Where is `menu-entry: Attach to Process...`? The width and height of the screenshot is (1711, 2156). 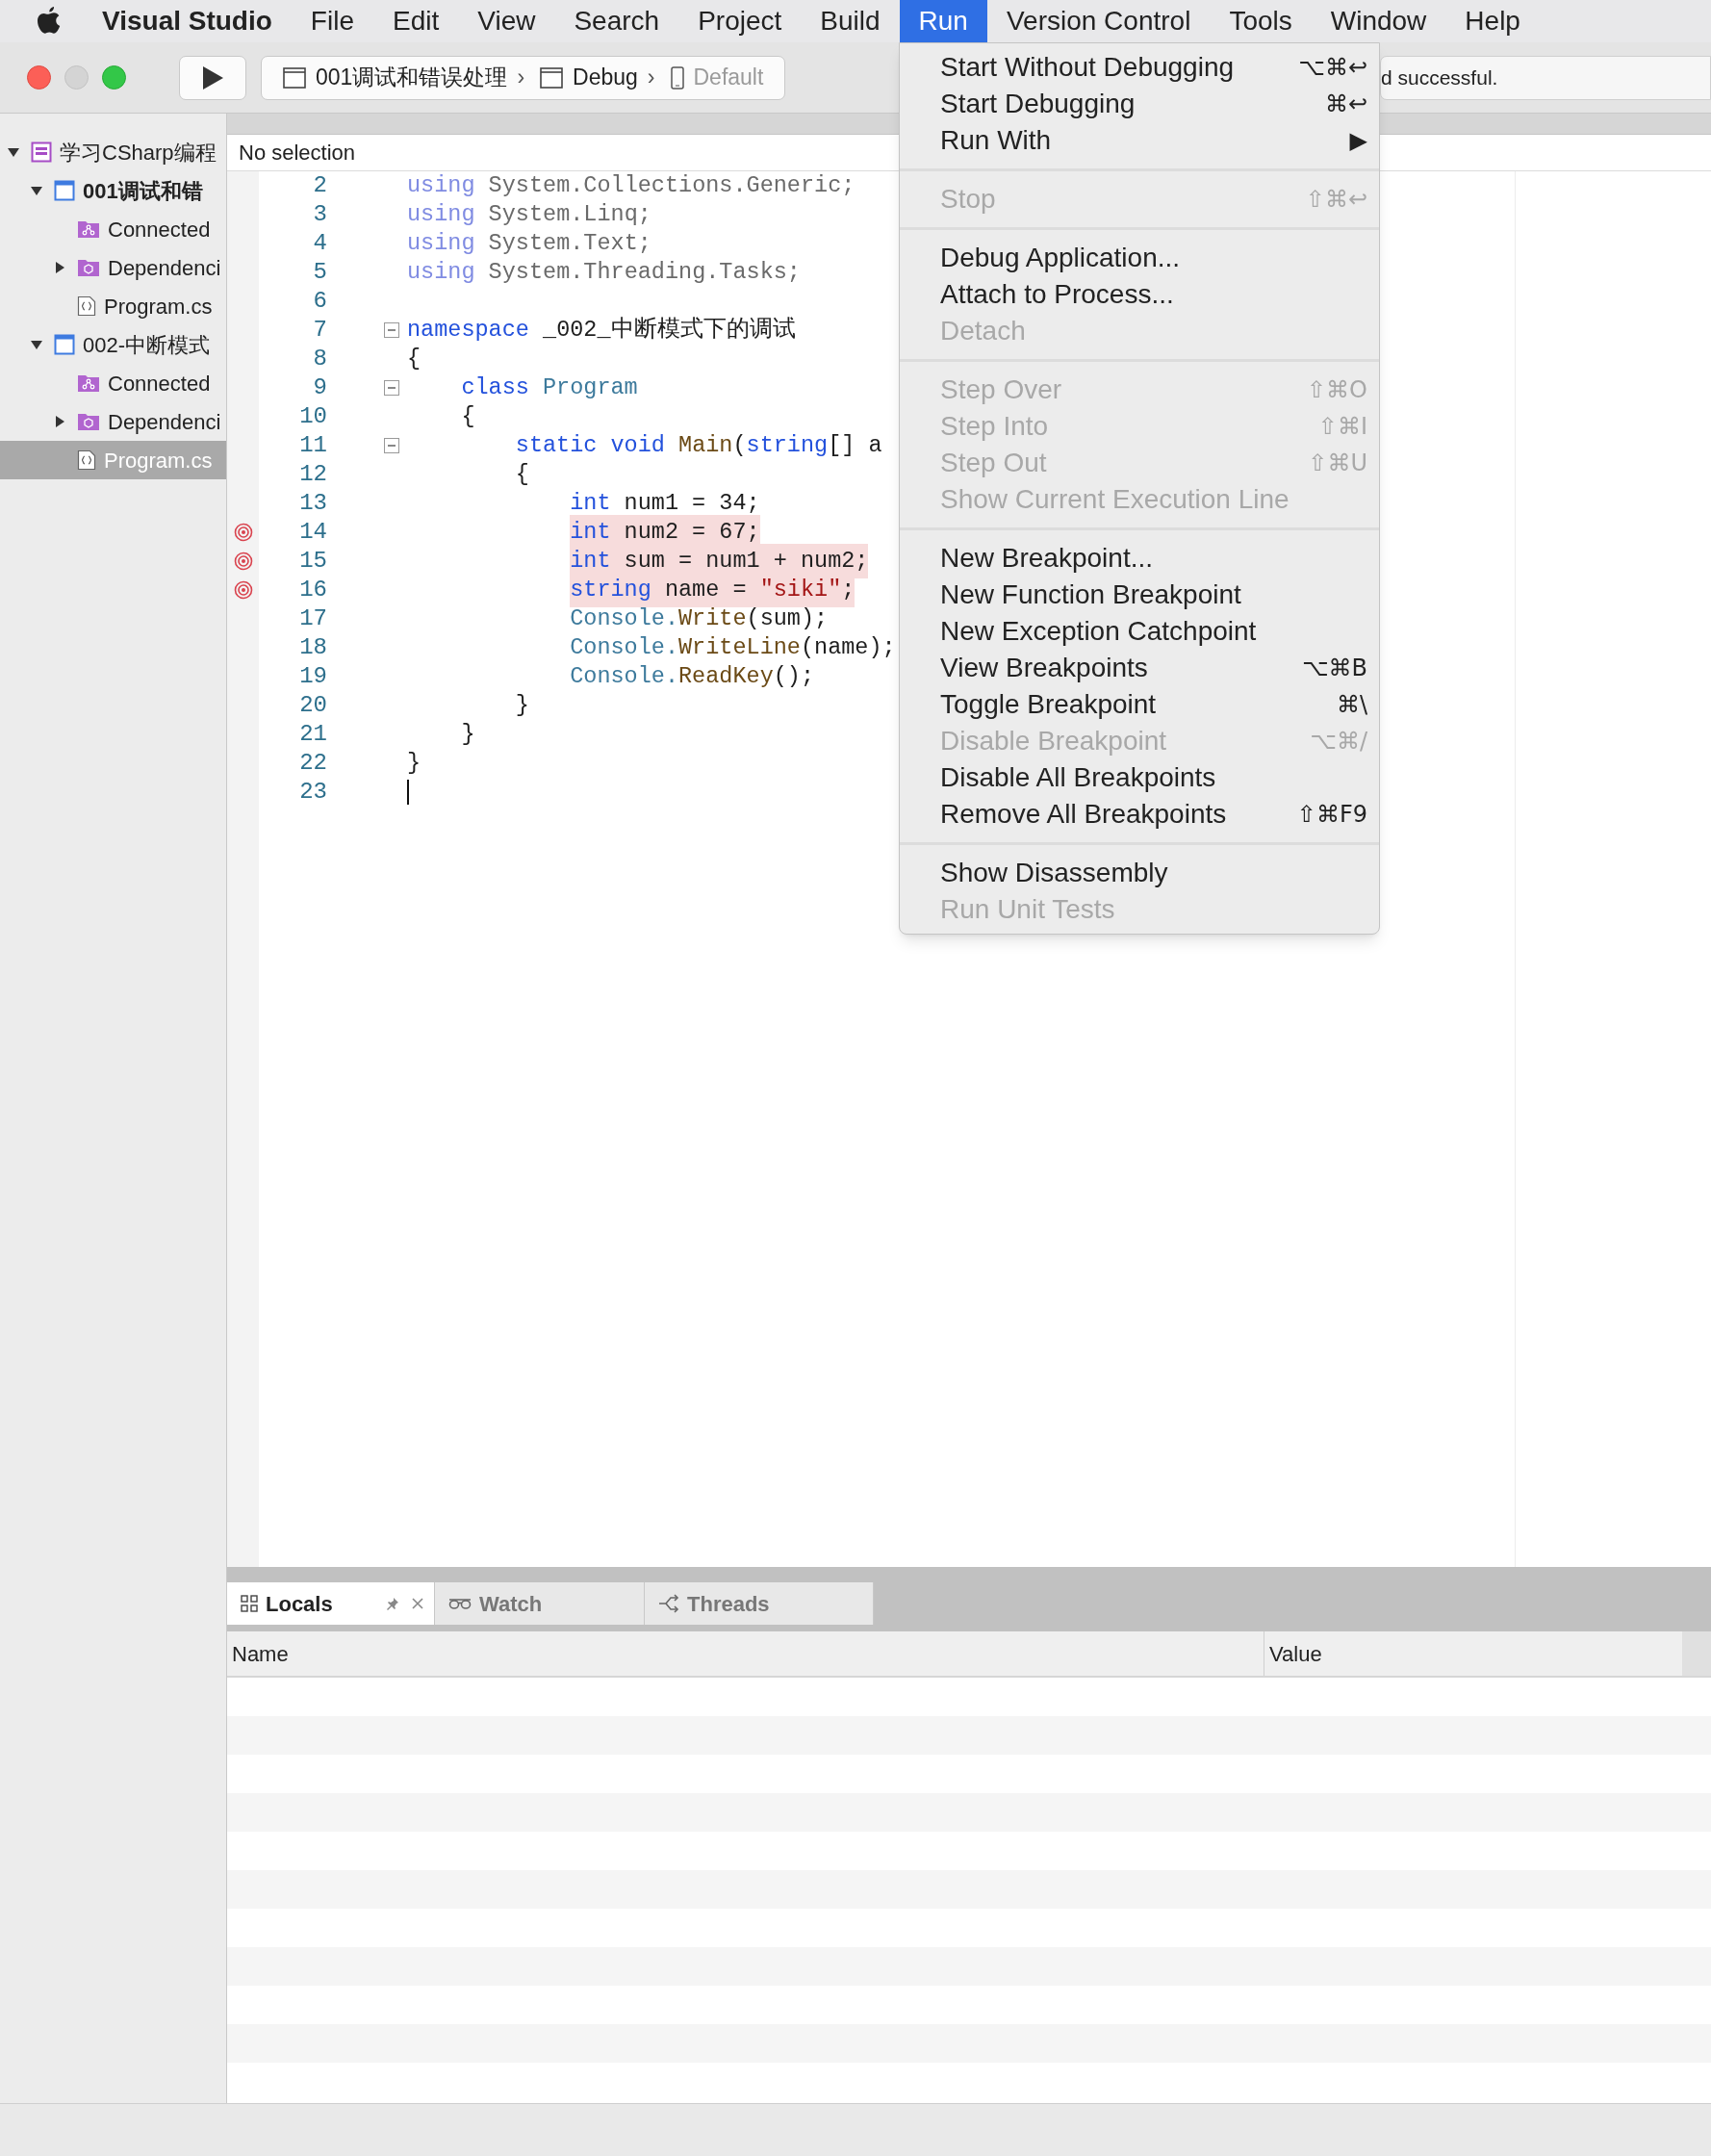
menu-entry: Attach to Process... is located at coordinates (1139, 294).